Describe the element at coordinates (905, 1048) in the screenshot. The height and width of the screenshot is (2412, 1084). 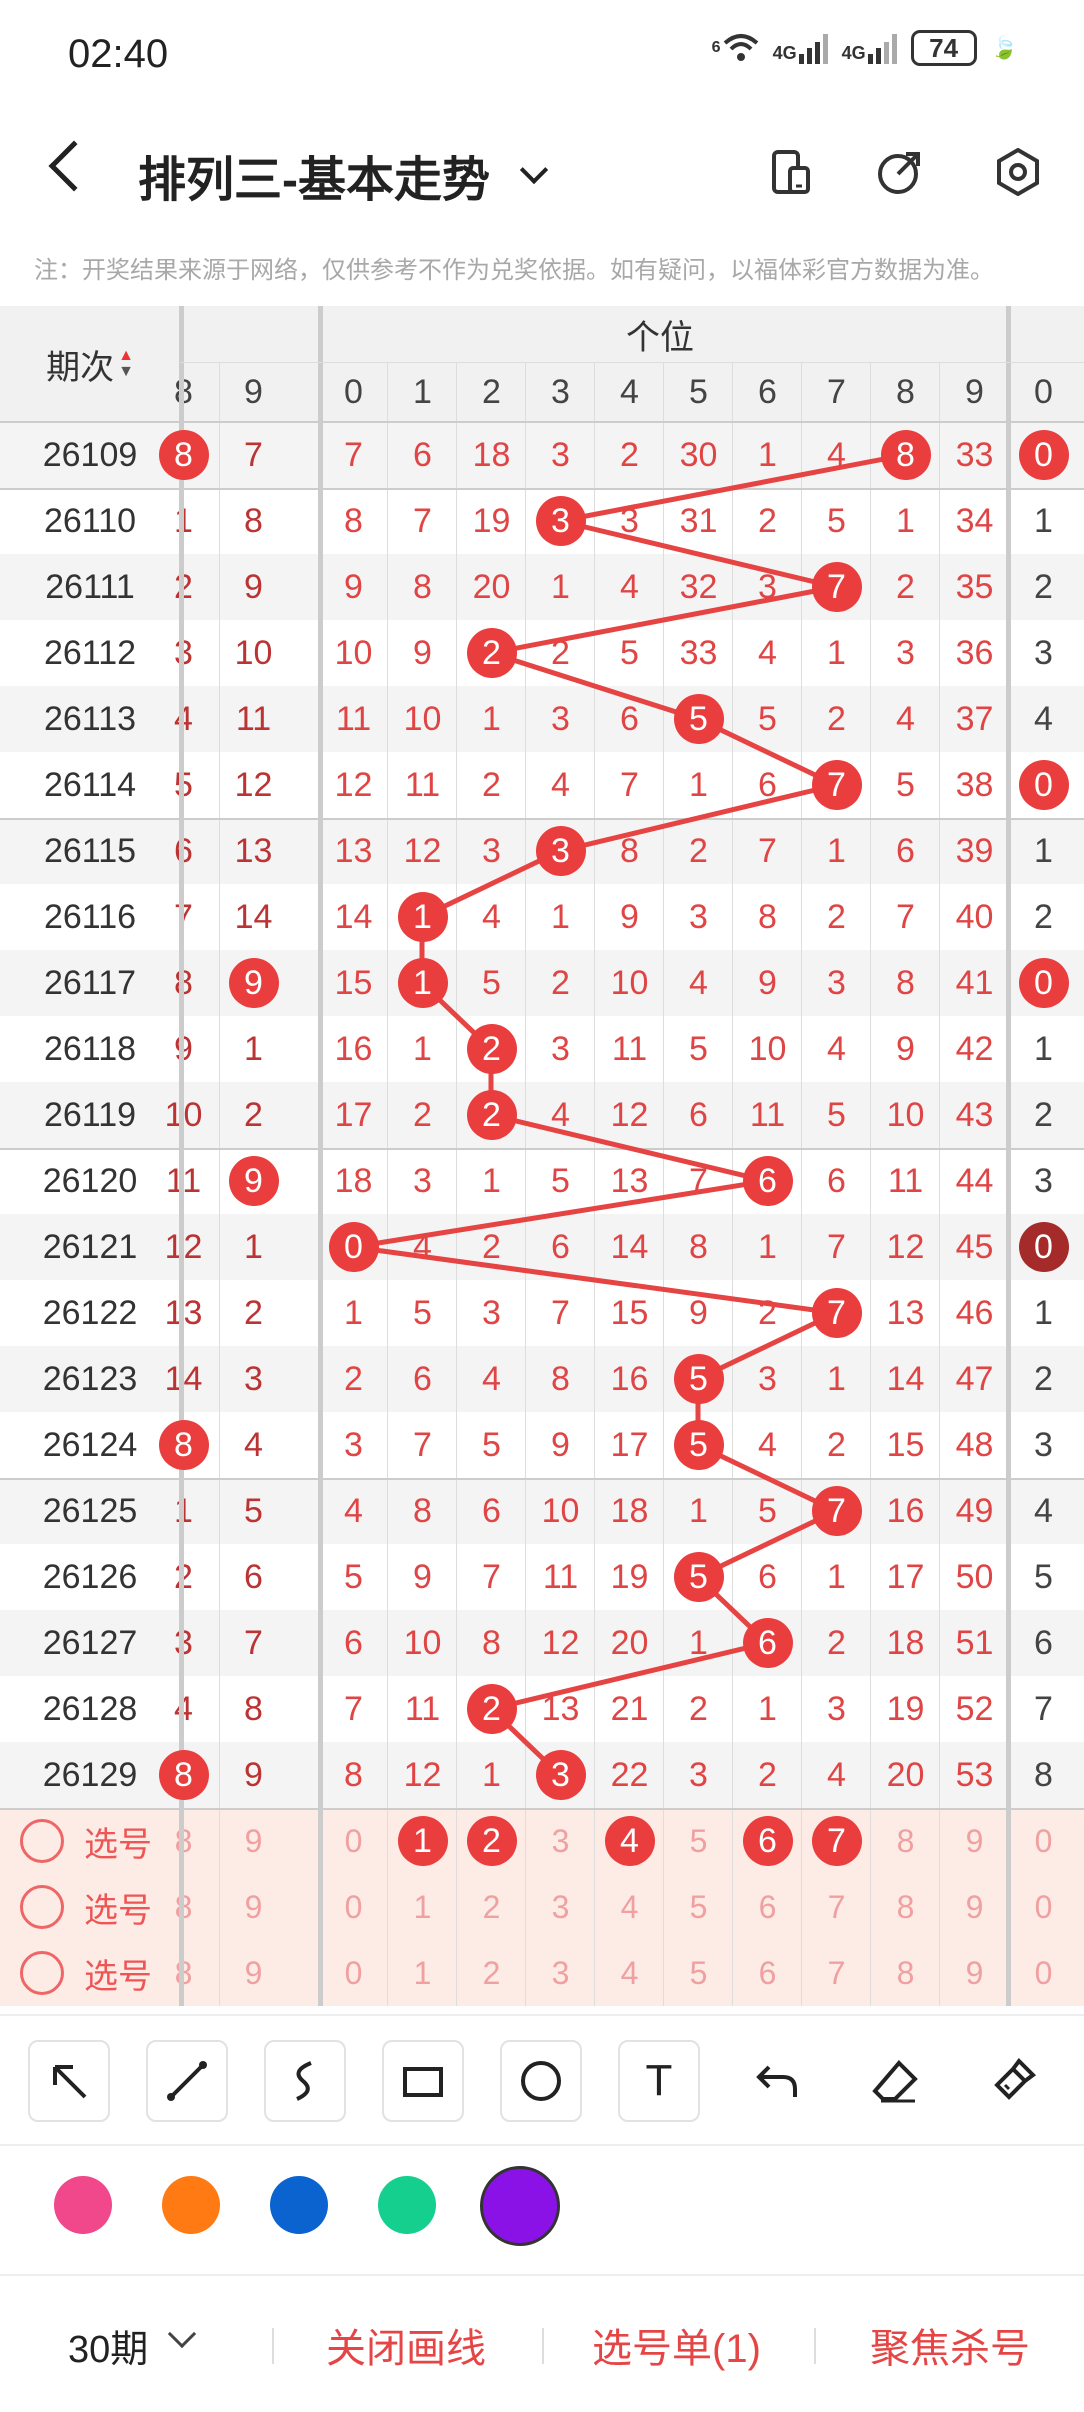
I see `mid-cell: 9` at that location.